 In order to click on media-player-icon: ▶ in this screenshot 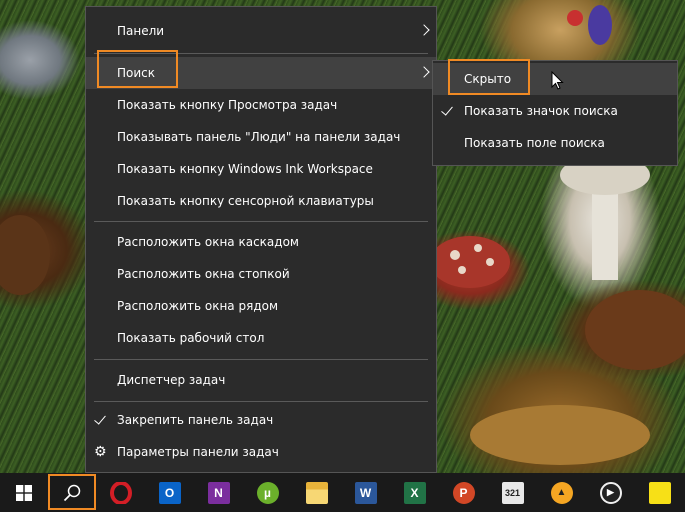, I will do `click(610, 492)`.